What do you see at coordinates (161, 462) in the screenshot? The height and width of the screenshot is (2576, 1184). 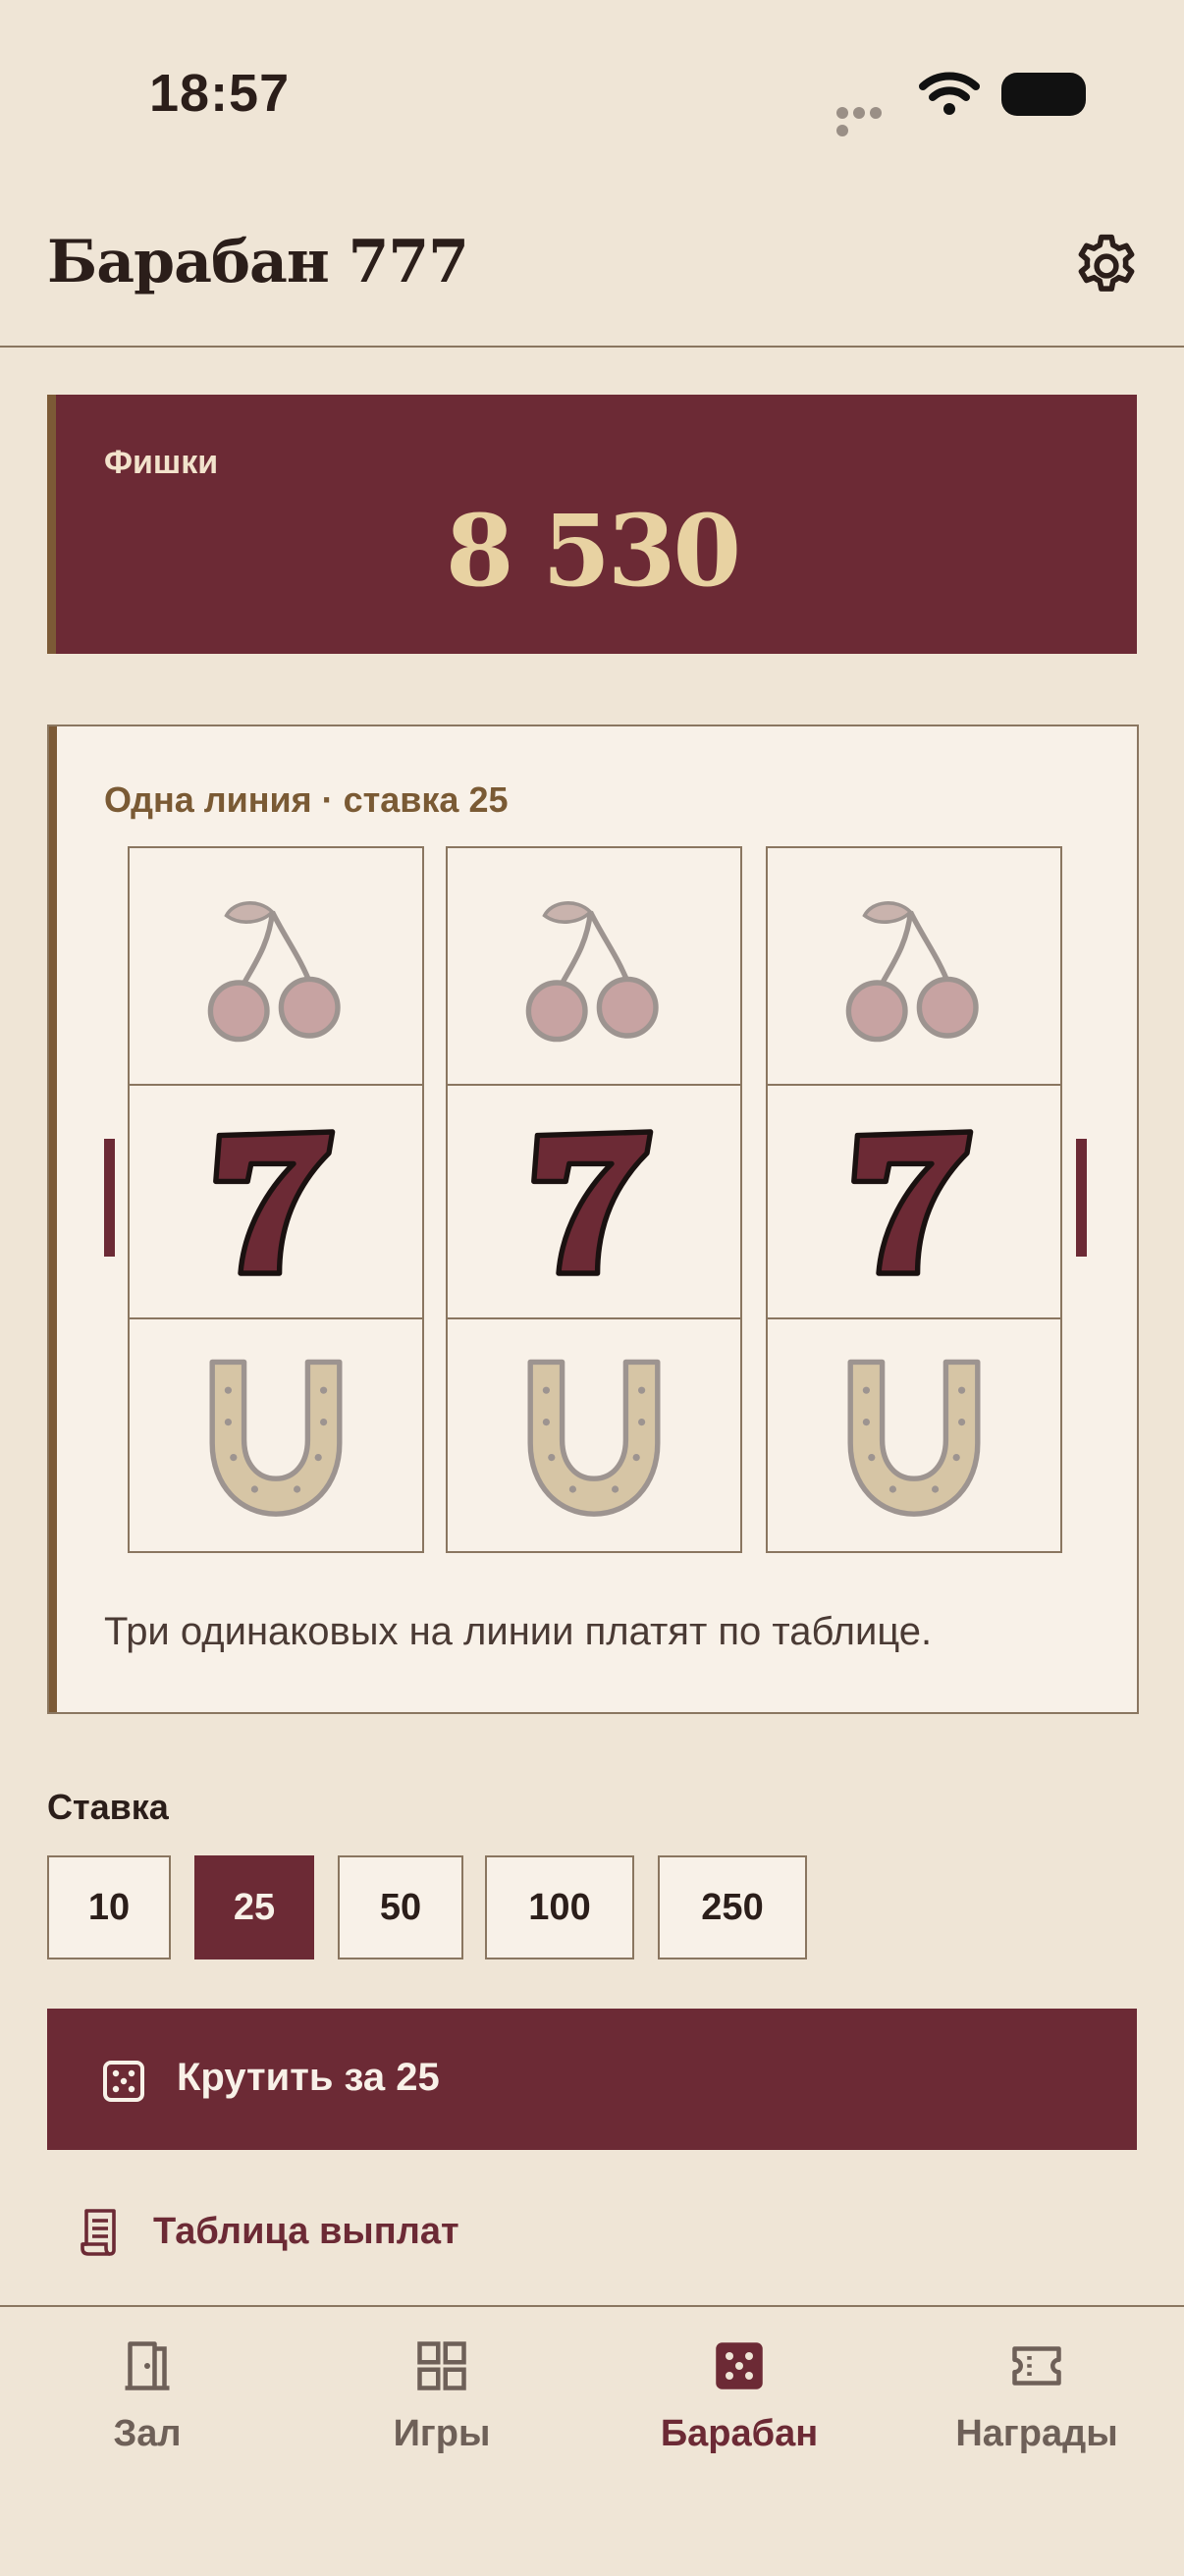 I see `chips-label: Фишки` at bounding box center [161, 462].